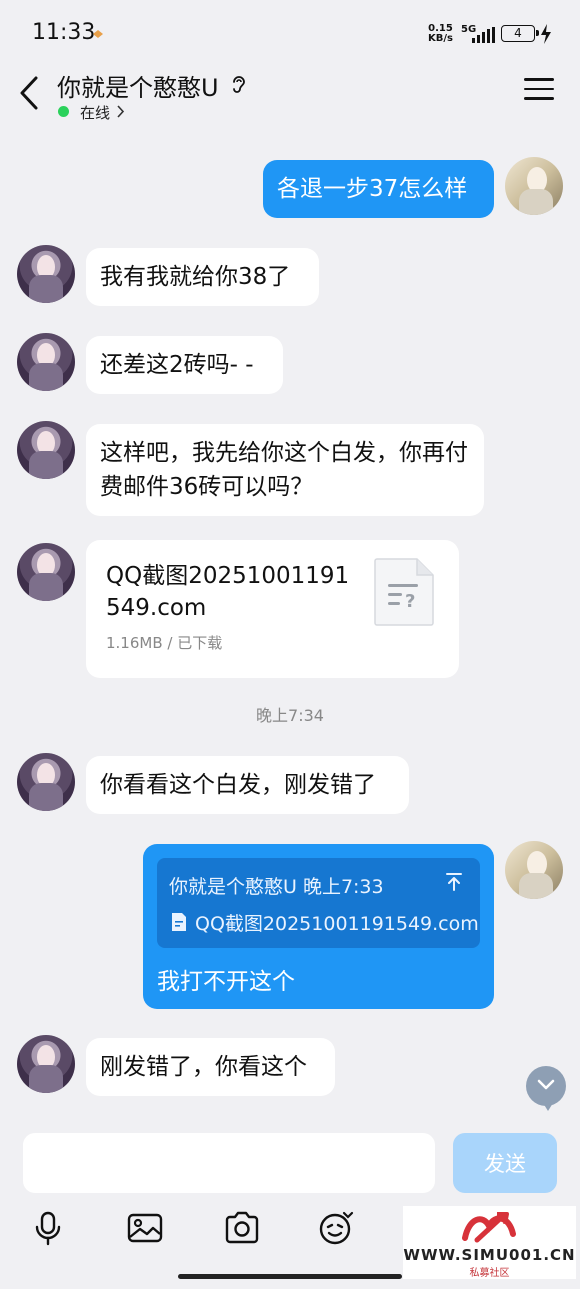 This screenshot has width=580, height=1289. I want to click on quote-author: 你就是个憨憨U 晚上7:33, so click(276, 887).